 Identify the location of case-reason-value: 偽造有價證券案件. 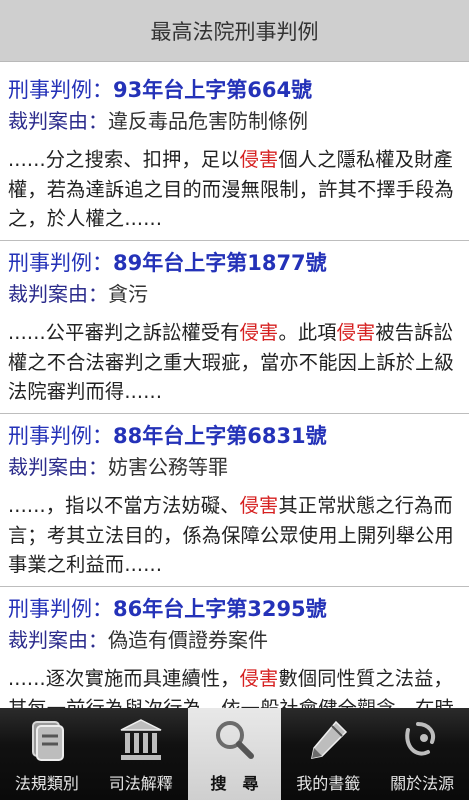
(188, 640).